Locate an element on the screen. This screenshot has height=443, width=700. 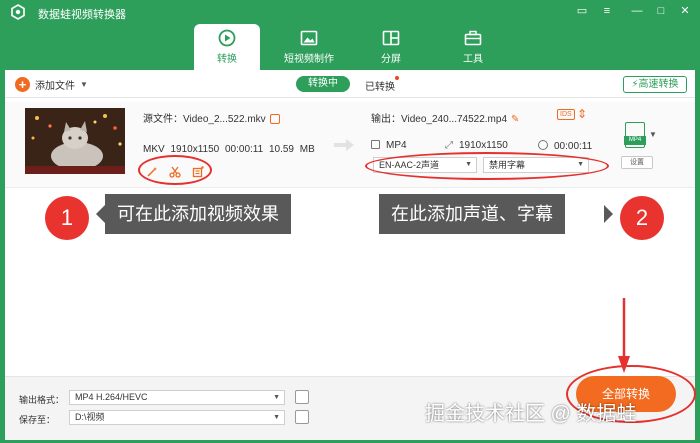
callout-pointer-left is located at coordinates (100, 214).